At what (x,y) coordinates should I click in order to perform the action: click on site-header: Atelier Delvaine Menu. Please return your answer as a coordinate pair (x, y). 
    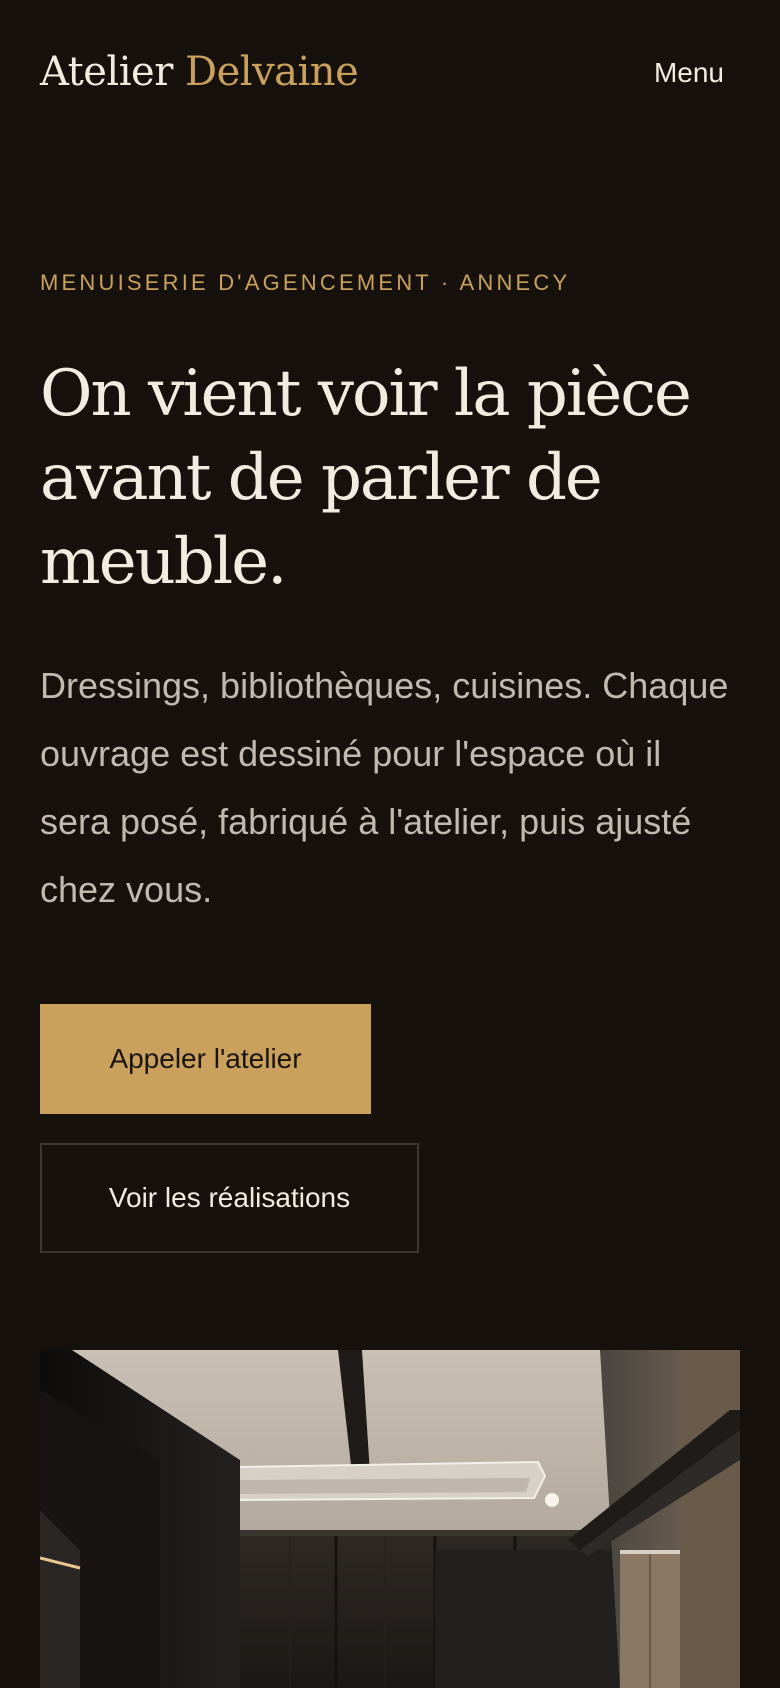
    Looking at the image, I should click on (390, 80).